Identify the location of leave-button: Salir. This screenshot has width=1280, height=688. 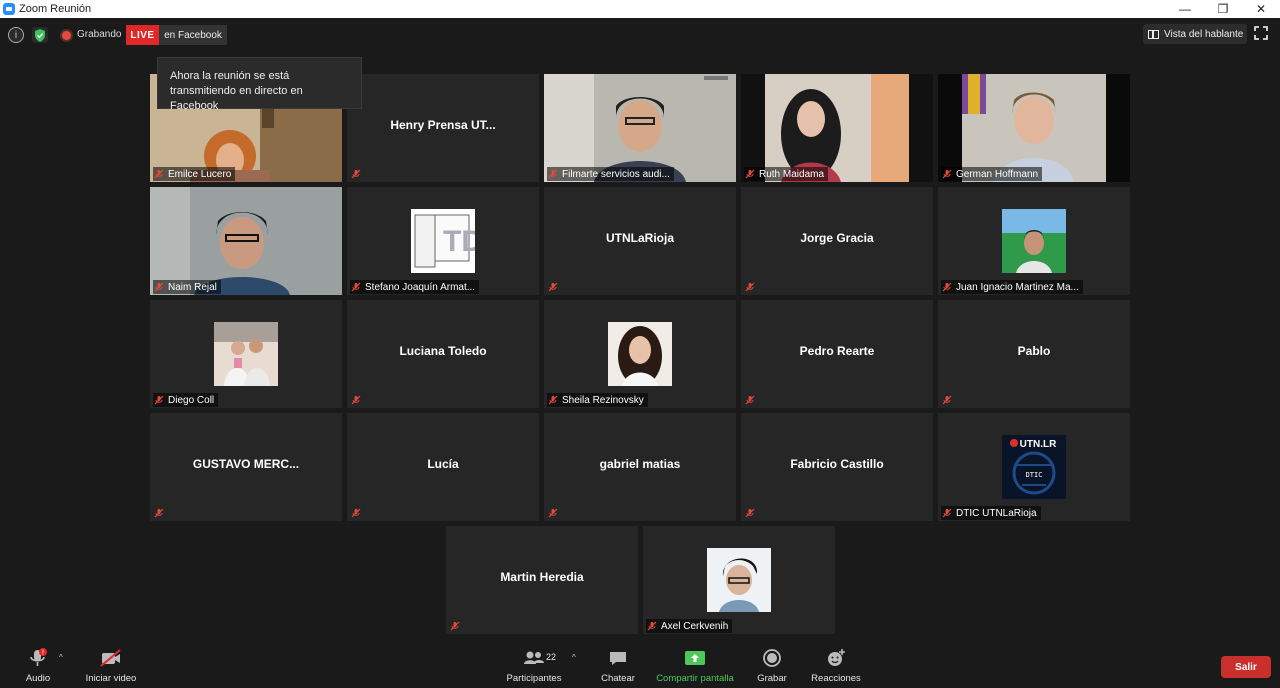
(1246, 667).